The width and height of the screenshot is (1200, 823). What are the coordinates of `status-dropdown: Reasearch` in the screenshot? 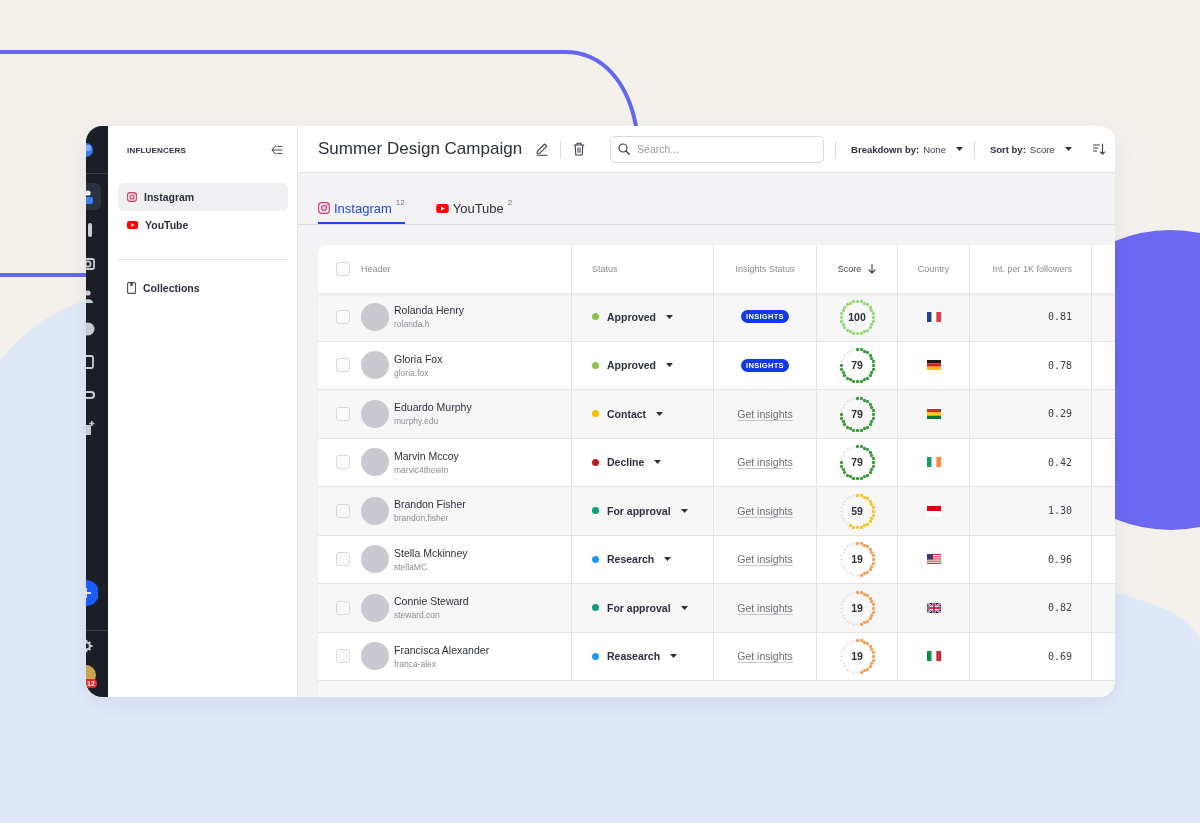 It's located at (635, 656).